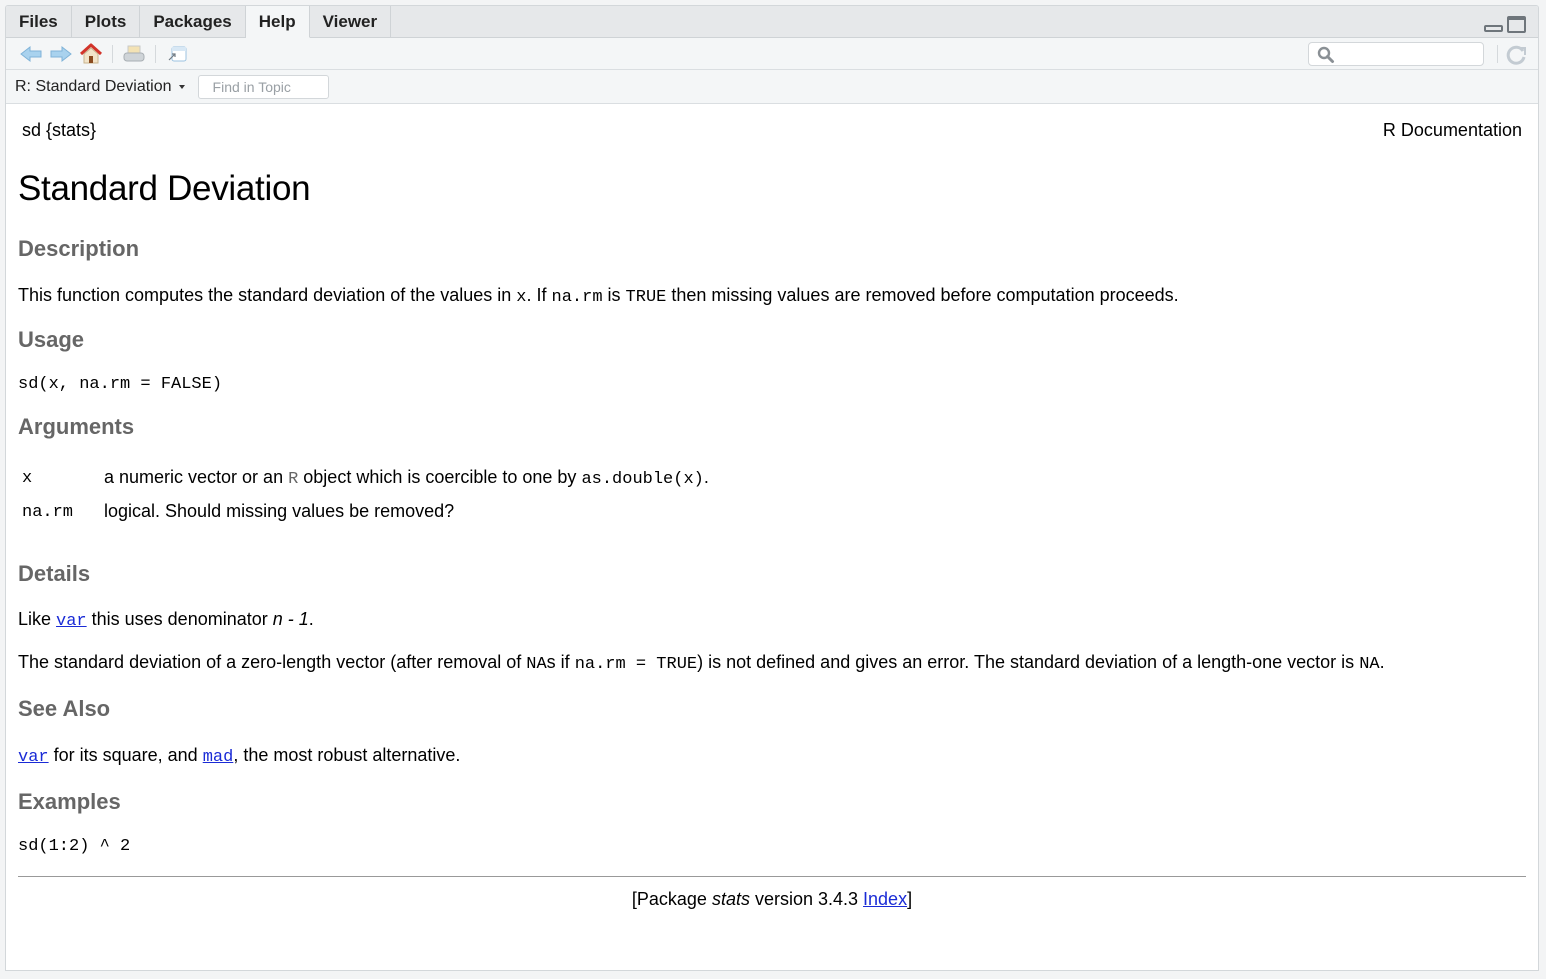 Image resolution: width=1546 pixels, height=979 pixels. What do you see at coordinates (772, 620) in the screenshot?
I see `details-text: Like var this uses denominator n - 1.` at bounding box center [772, 620].